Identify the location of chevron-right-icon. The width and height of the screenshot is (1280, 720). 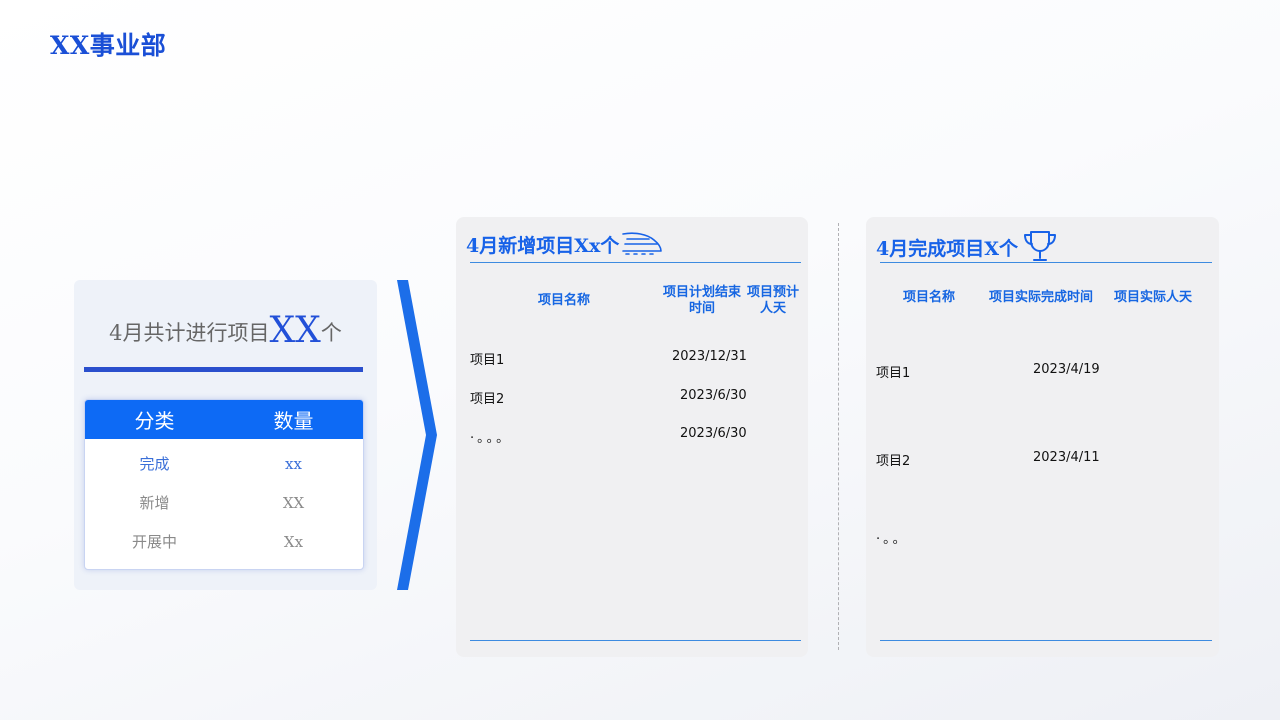
(417, 435).